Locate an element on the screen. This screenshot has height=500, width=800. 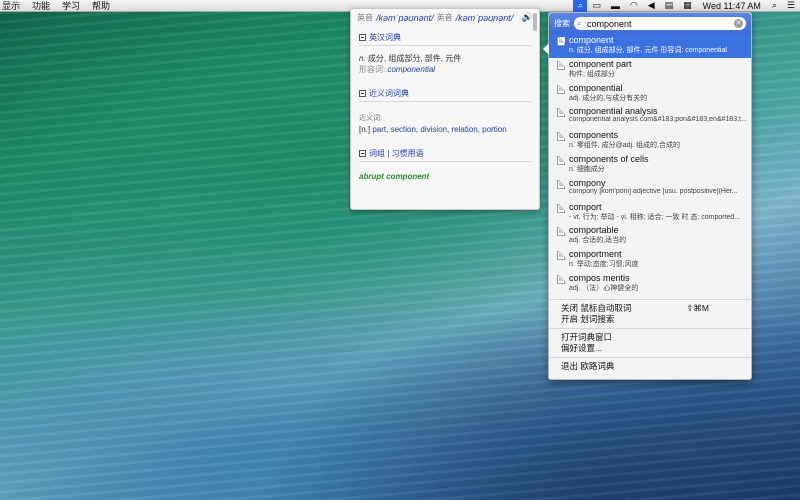
result-word: compos mentis is located at coordinates (599, 277).